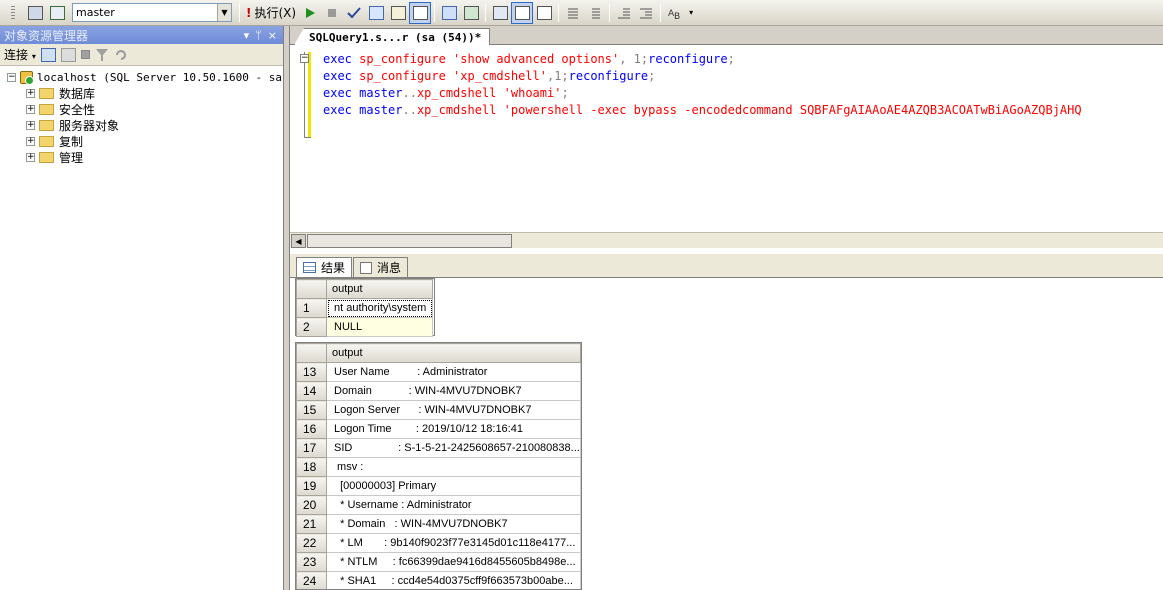 Image resolution: width=1163 pixels, height=590 pixels. Describe the element at coordinates (449, 13) in the screenshot. I see `results-grid-icon` at that location.